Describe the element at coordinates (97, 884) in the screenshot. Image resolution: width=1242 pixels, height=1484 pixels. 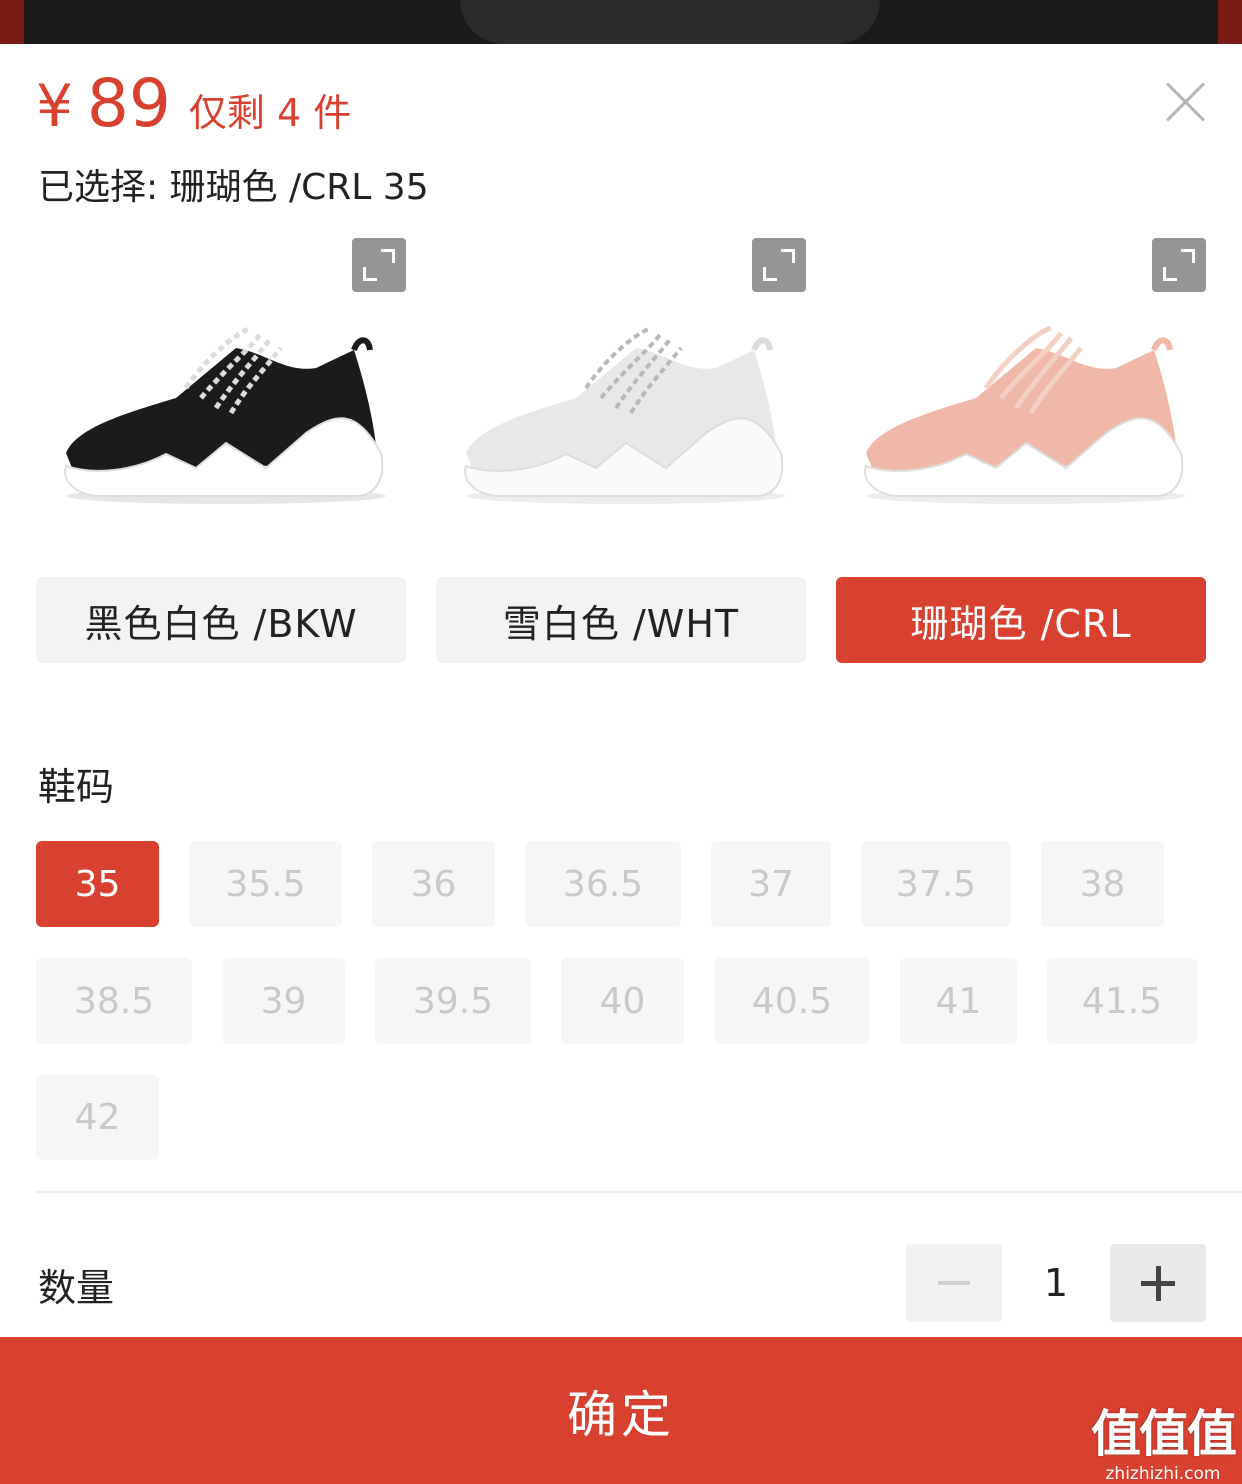
I see `size-chip-35: 35` at that location.